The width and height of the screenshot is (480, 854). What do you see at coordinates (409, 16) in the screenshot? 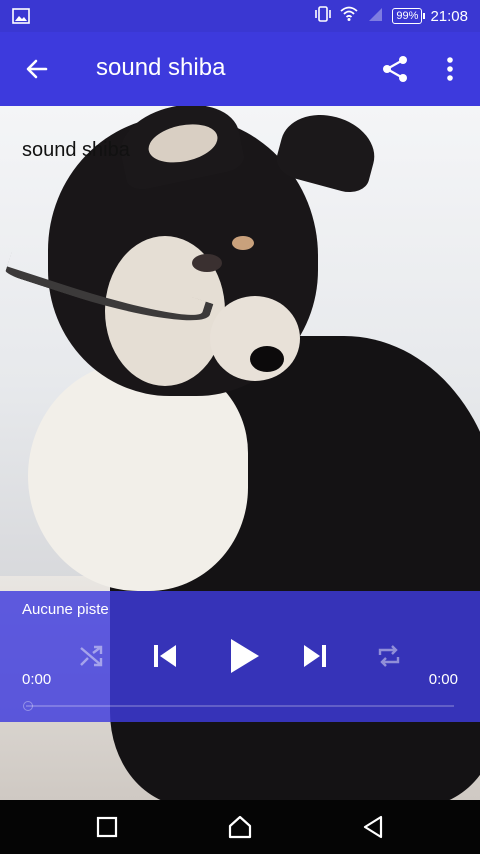
I see `battery-icon: 99%` at bounding box center [409, 16].